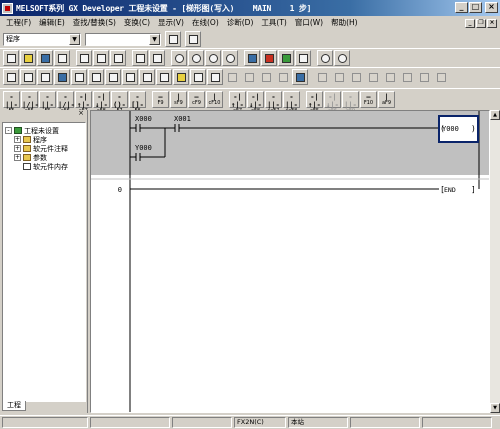  Describe the element at coordinates (495, 261) in the screenshot. I see `vertical-scrollbar: ▲ ▼` at that location.